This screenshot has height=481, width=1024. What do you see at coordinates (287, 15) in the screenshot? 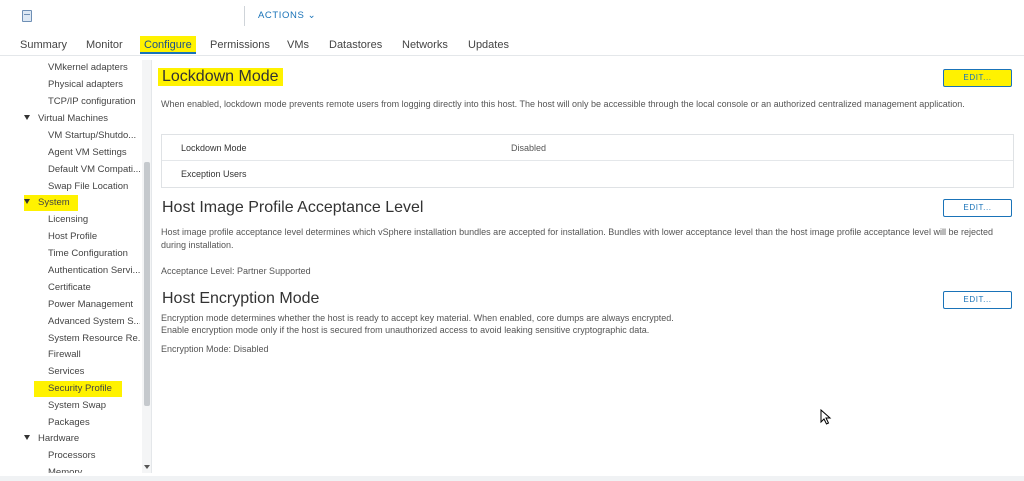
I see `actions-menu-button: ACTIONS ⌄` at bounding box center [287, 15].